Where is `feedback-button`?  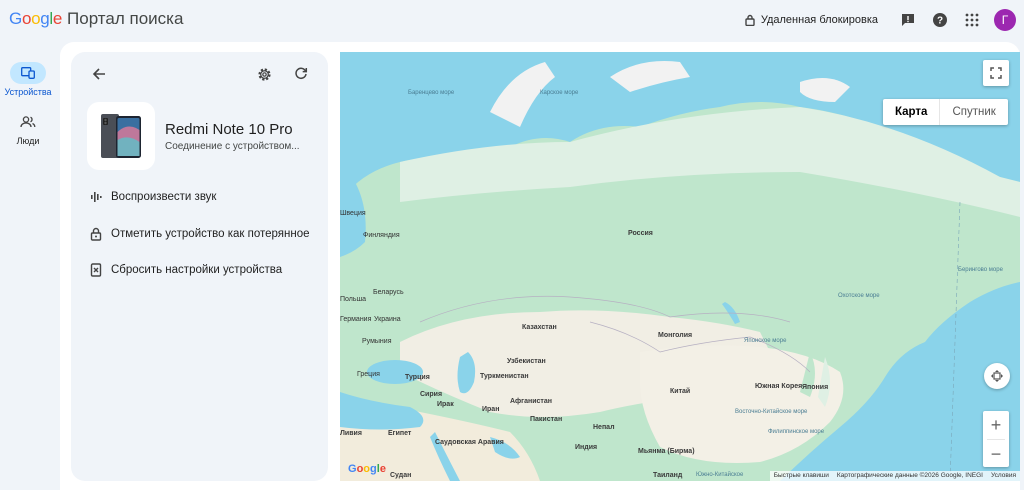 feedback-button is located at coordinates (908, 20).